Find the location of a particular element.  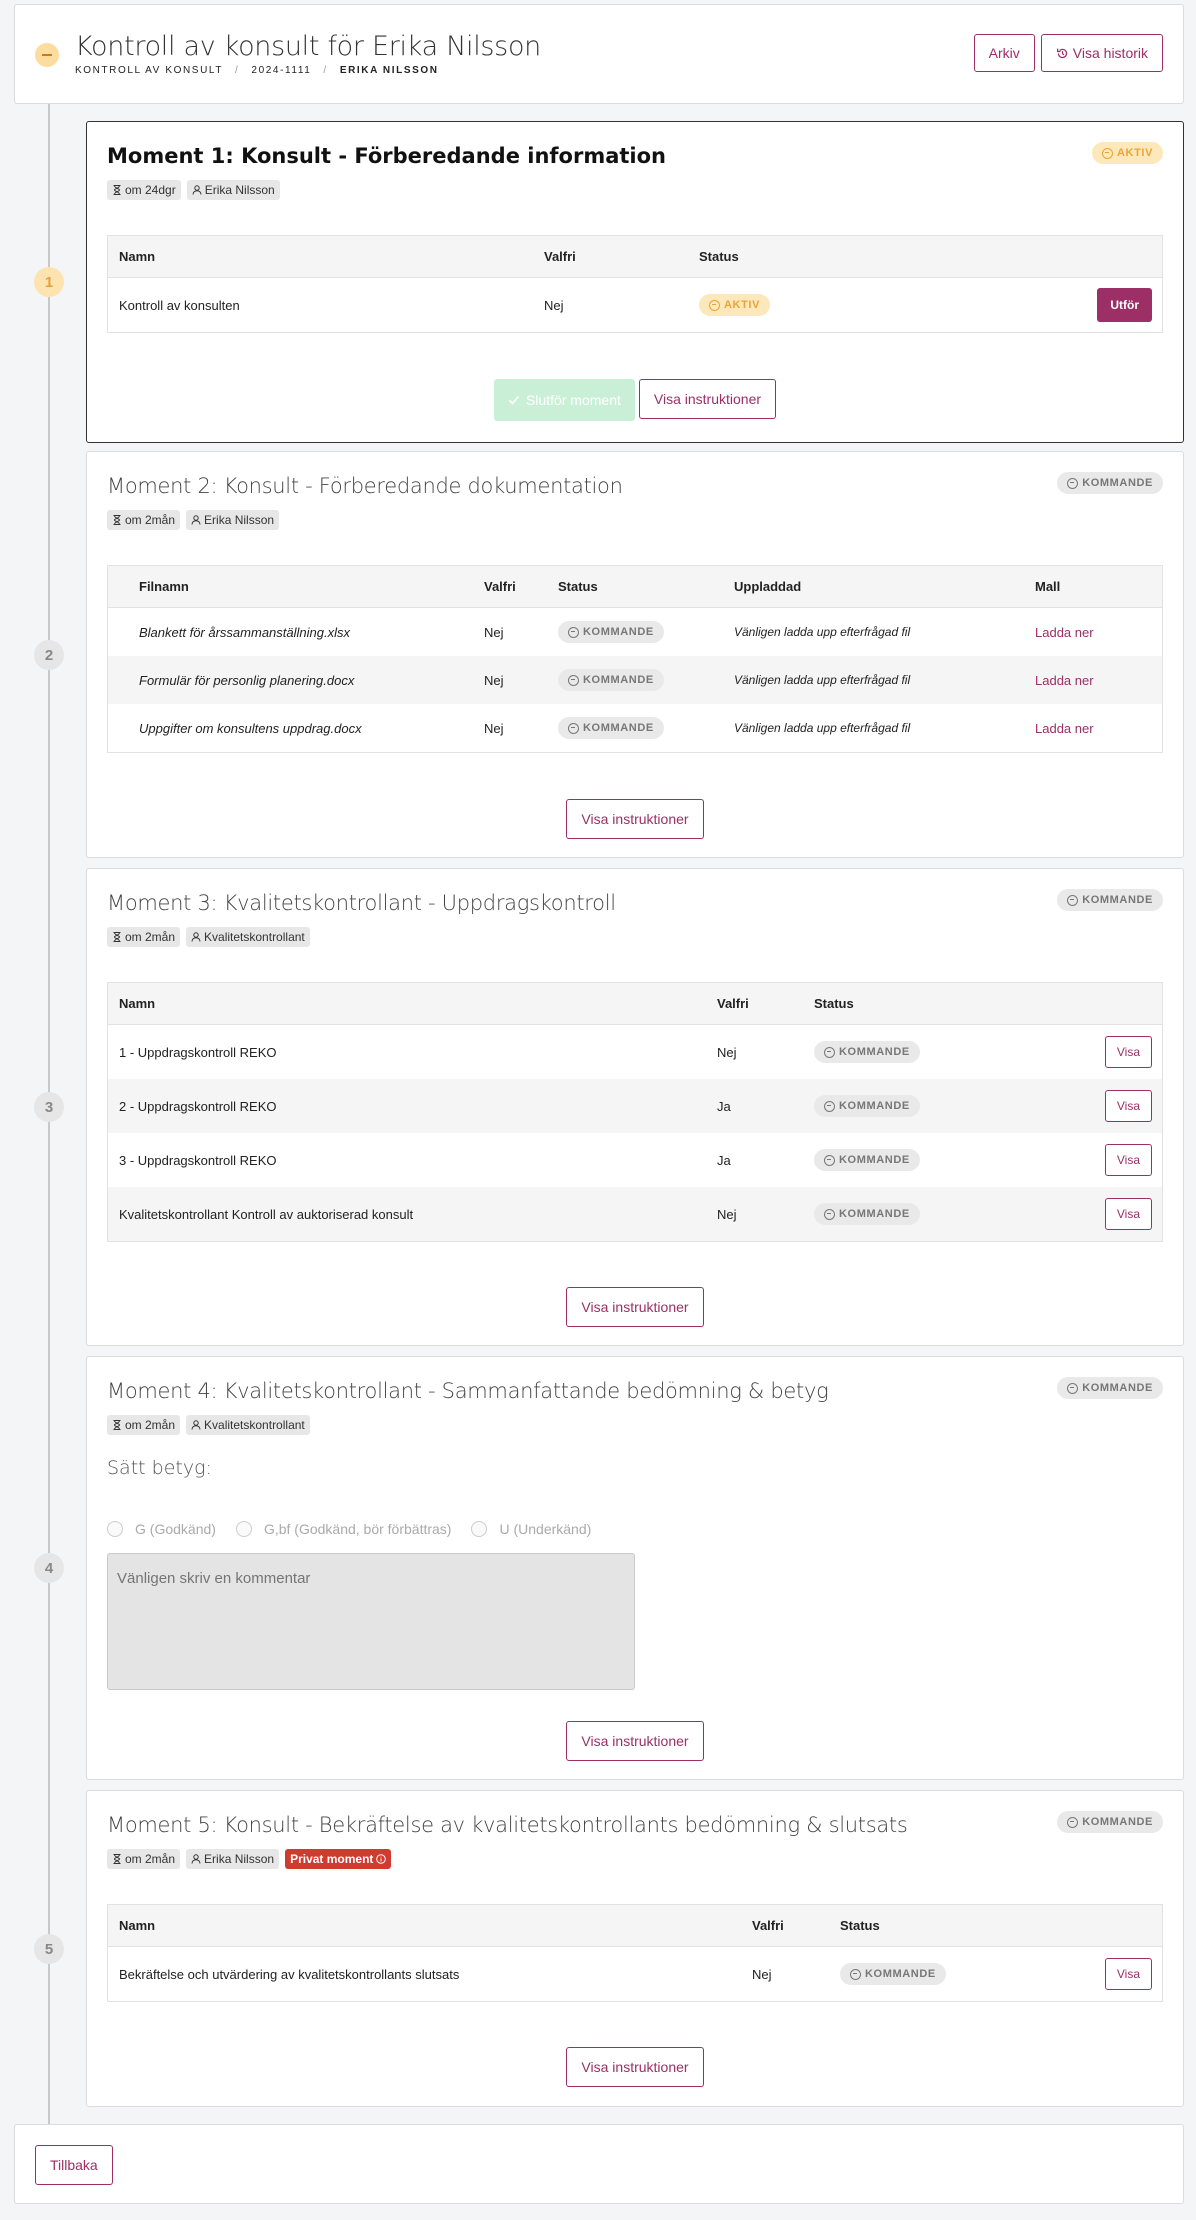

back-button: Tillbaka is located at coordinates (74, 2165).